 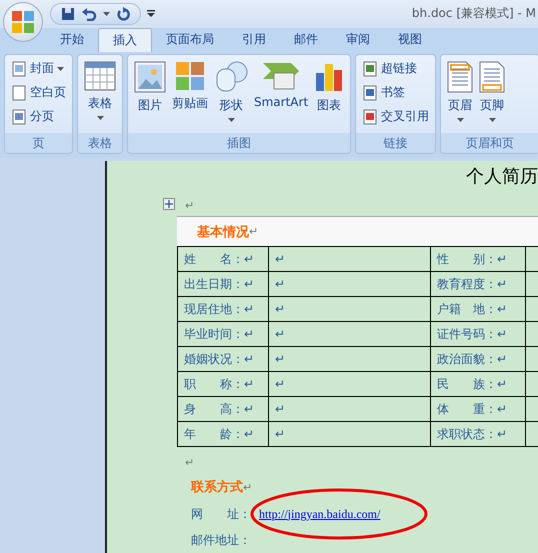 What do you see at coordinates (190, 75) in the screenshot?
I see `clip-art-icon` at bounding box center [190, 75].